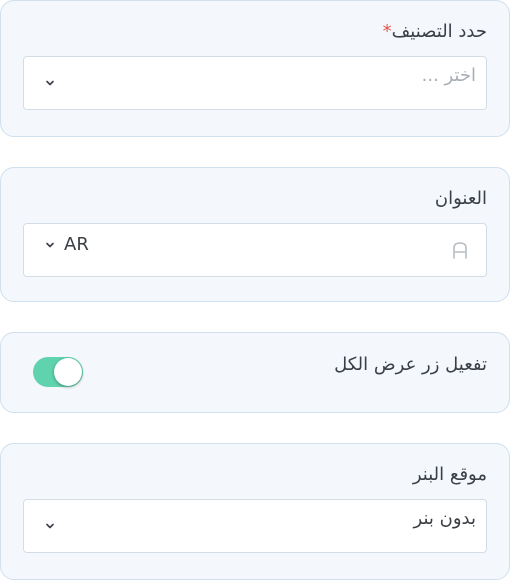 This screenshot has height=580, width=512. What do you see at coordinates (255, 250) in the screenshot?
I see `title-input: AR` at bounding box center [255, 250].